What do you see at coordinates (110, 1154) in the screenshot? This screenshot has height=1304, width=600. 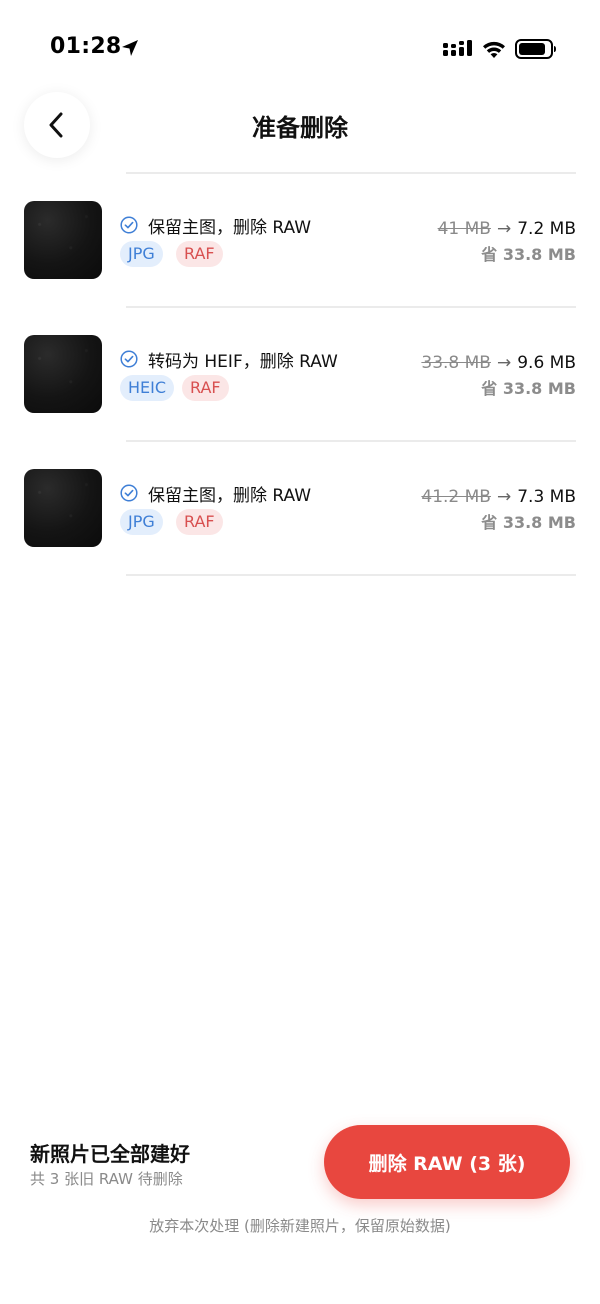 I see `summary-title: 新照片已全部建好` at bounding box center [110, 1154].